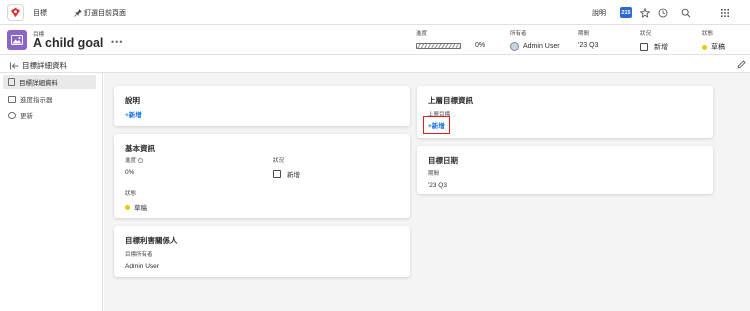 The height and width of the screenshot is (311, 750). Describe the element at coordinates (518, 34) in the screenshot. I see `owner-label: 所有者` at that location.